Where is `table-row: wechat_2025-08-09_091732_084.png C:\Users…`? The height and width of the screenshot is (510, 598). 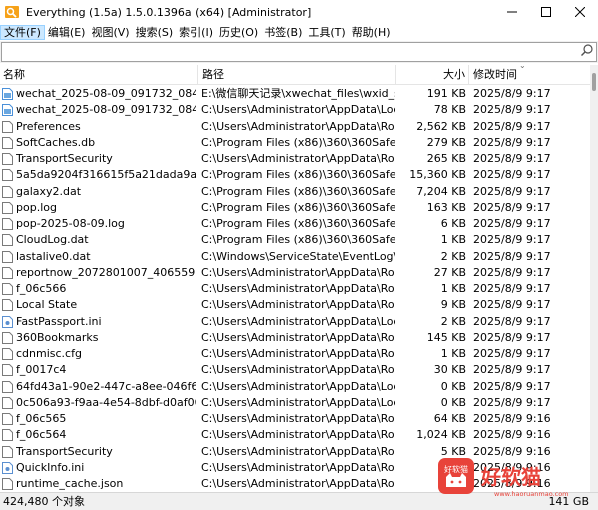
table-row: wechat_2025-08-09_091732_084.png C:\Users… is located at coordinates (295, 110).